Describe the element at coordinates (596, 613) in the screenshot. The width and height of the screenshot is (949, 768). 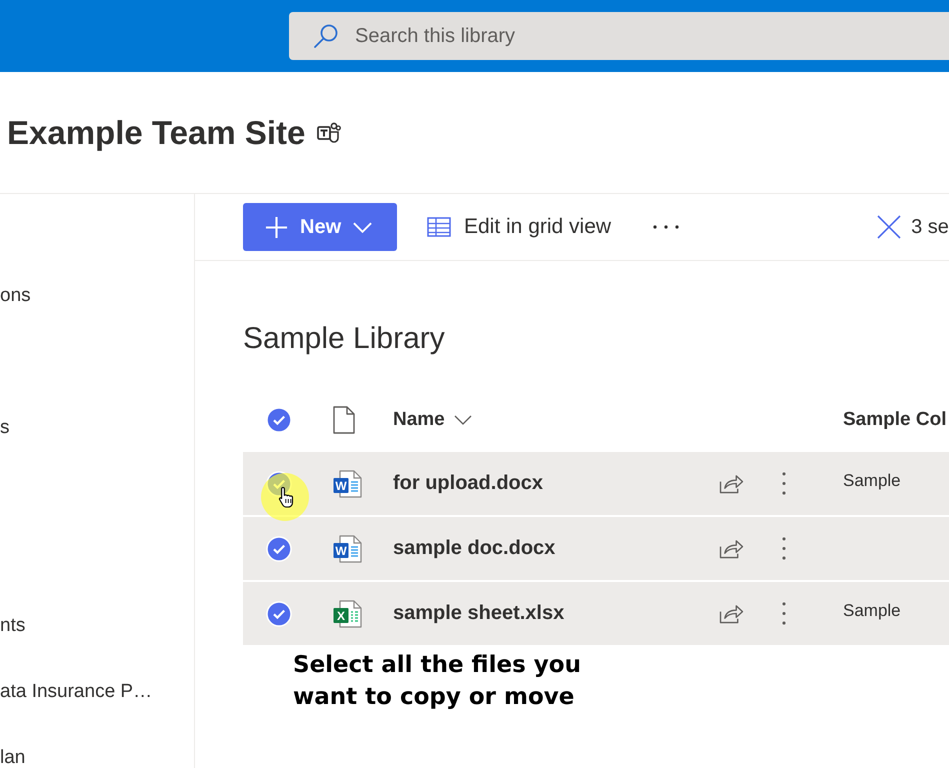
I see `file-row: X sample sheet.xlsx Sample` at that location.